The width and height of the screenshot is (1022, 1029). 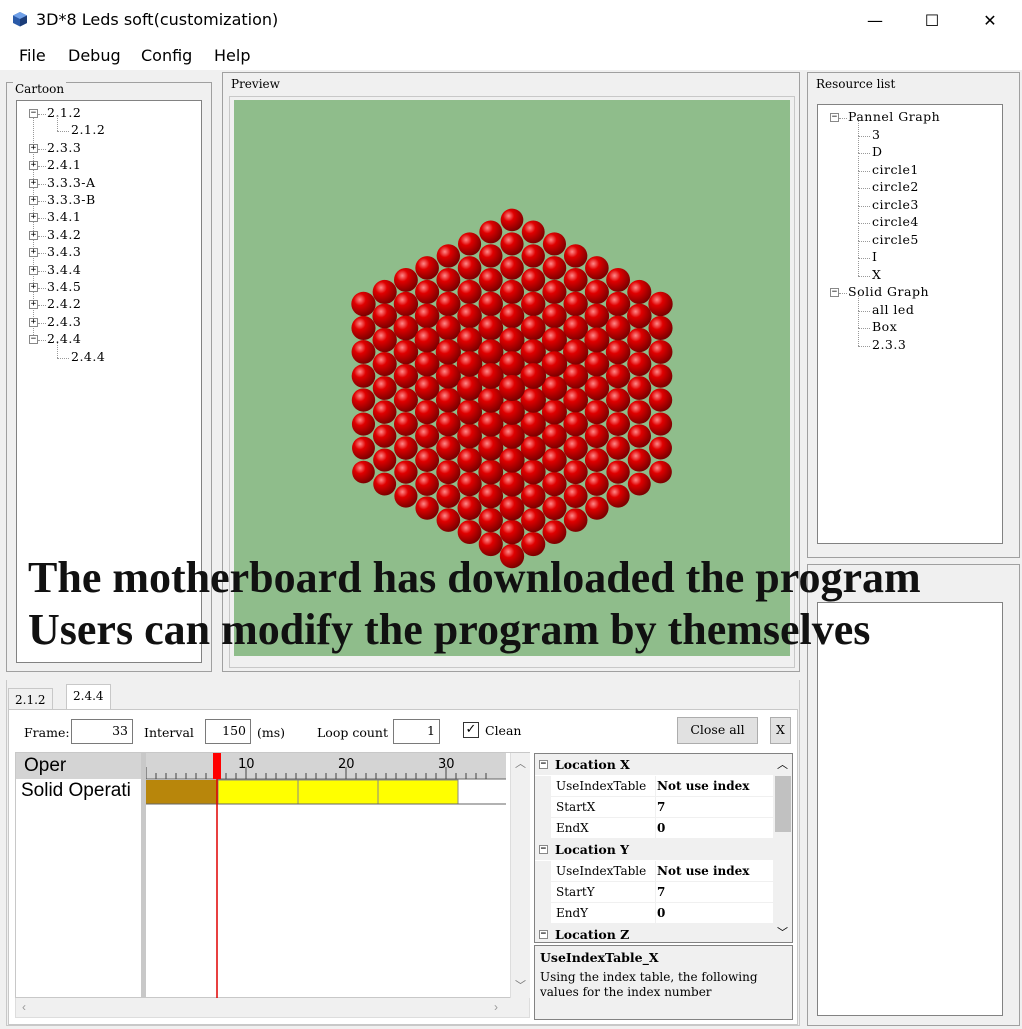 What do you see at coordinates (780, 730) in the screenshot?
I see `close-tab-button: X` at bounding box center [780, 730].